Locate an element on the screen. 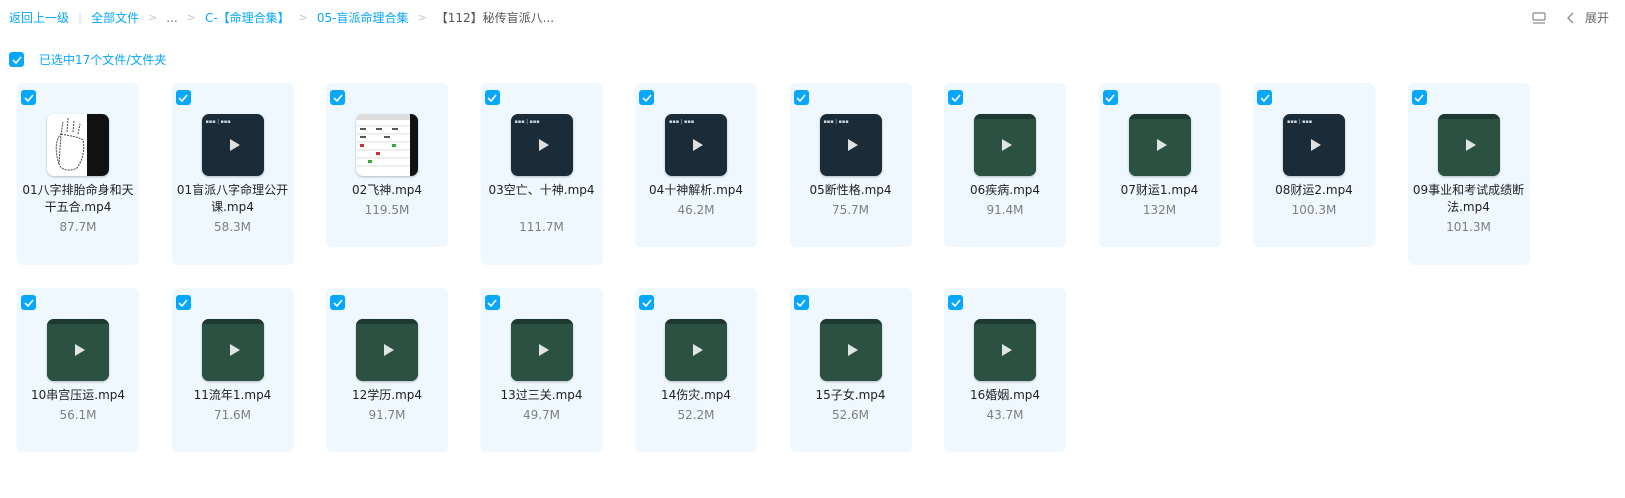 The height and width of the screenshot is (498, 1625). file-card: 01八字排胎命身和天干五合.mp4 87.7M is located at coordinates (78, 174).